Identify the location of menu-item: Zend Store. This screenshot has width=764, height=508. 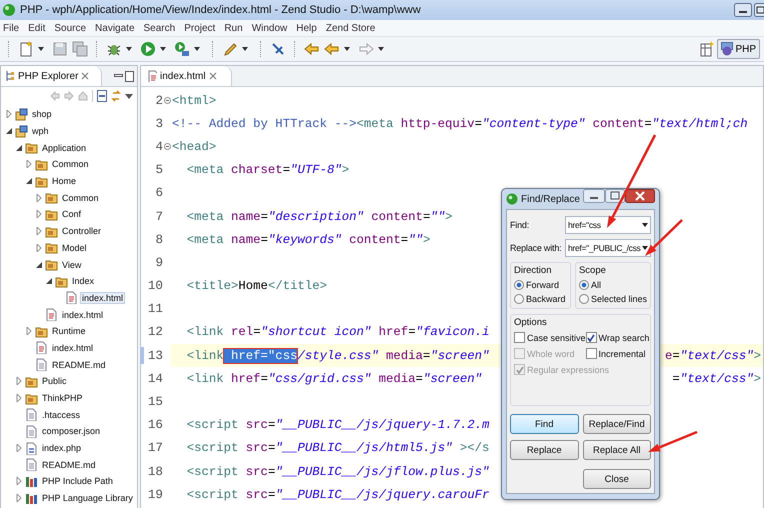
(351, 28).